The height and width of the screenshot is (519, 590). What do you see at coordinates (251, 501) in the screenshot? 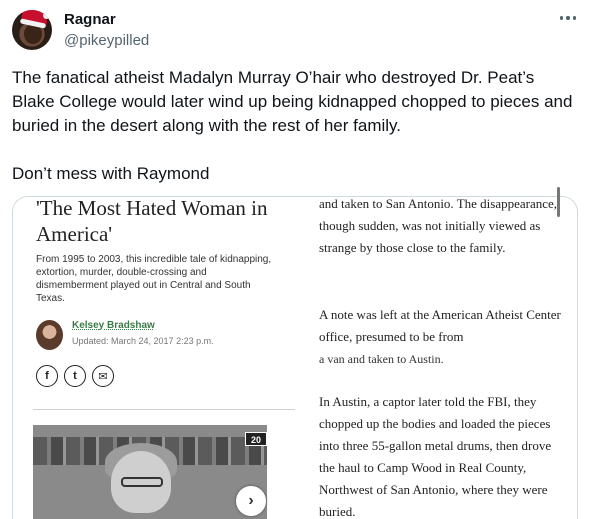
I see `chevron-right-icon: ›` at bounding box center [251, 501].